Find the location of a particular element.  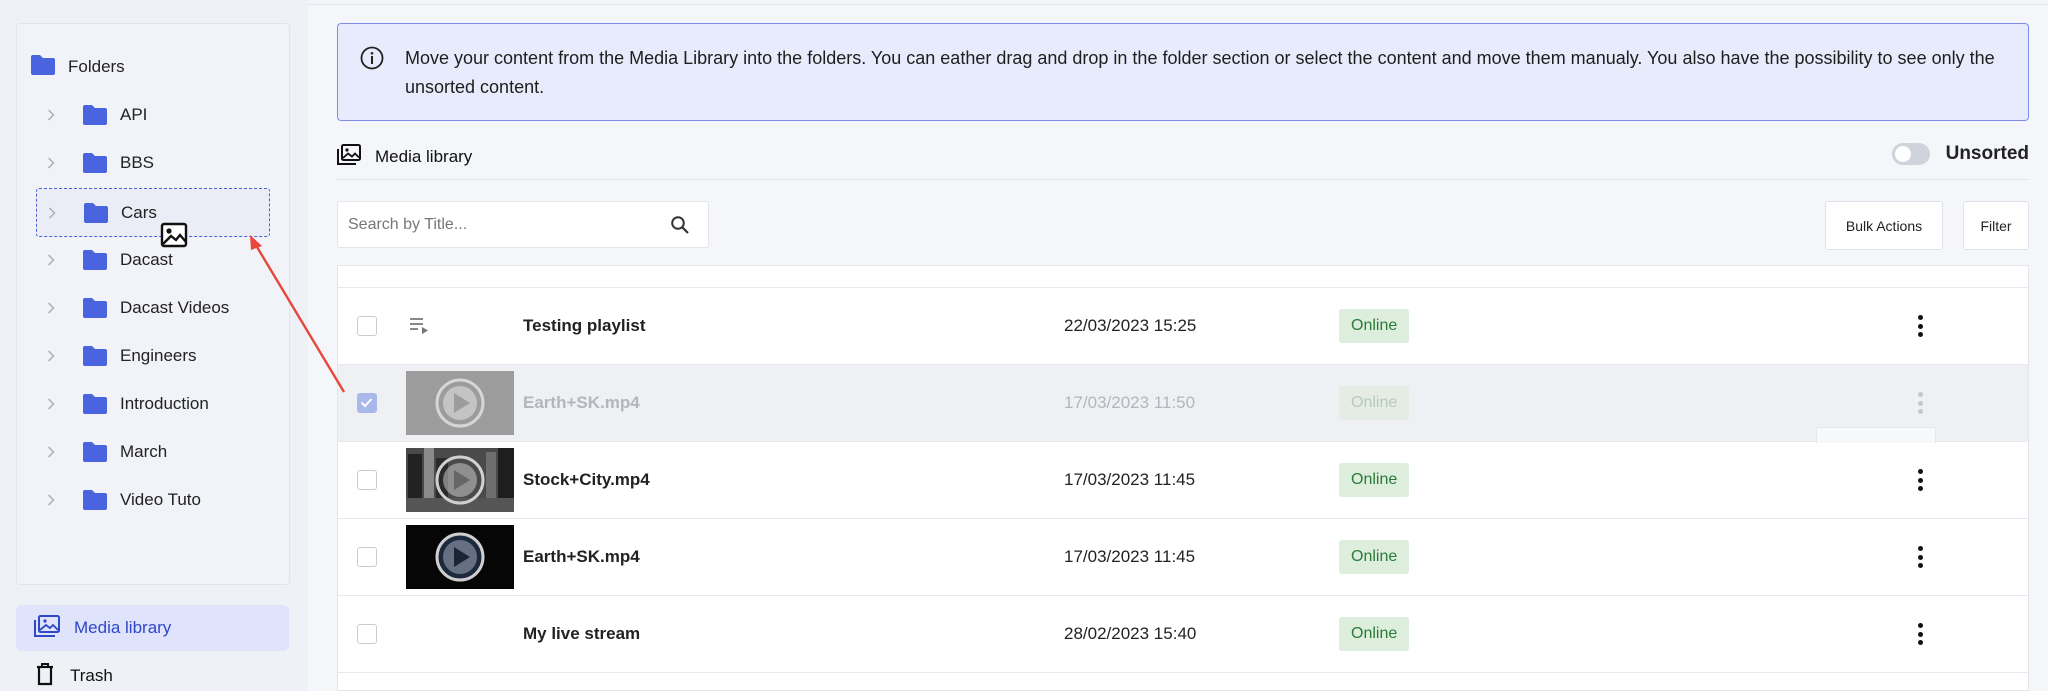

bulk-actions-button: Bulk Actions is located at coordinates (1884, 225).